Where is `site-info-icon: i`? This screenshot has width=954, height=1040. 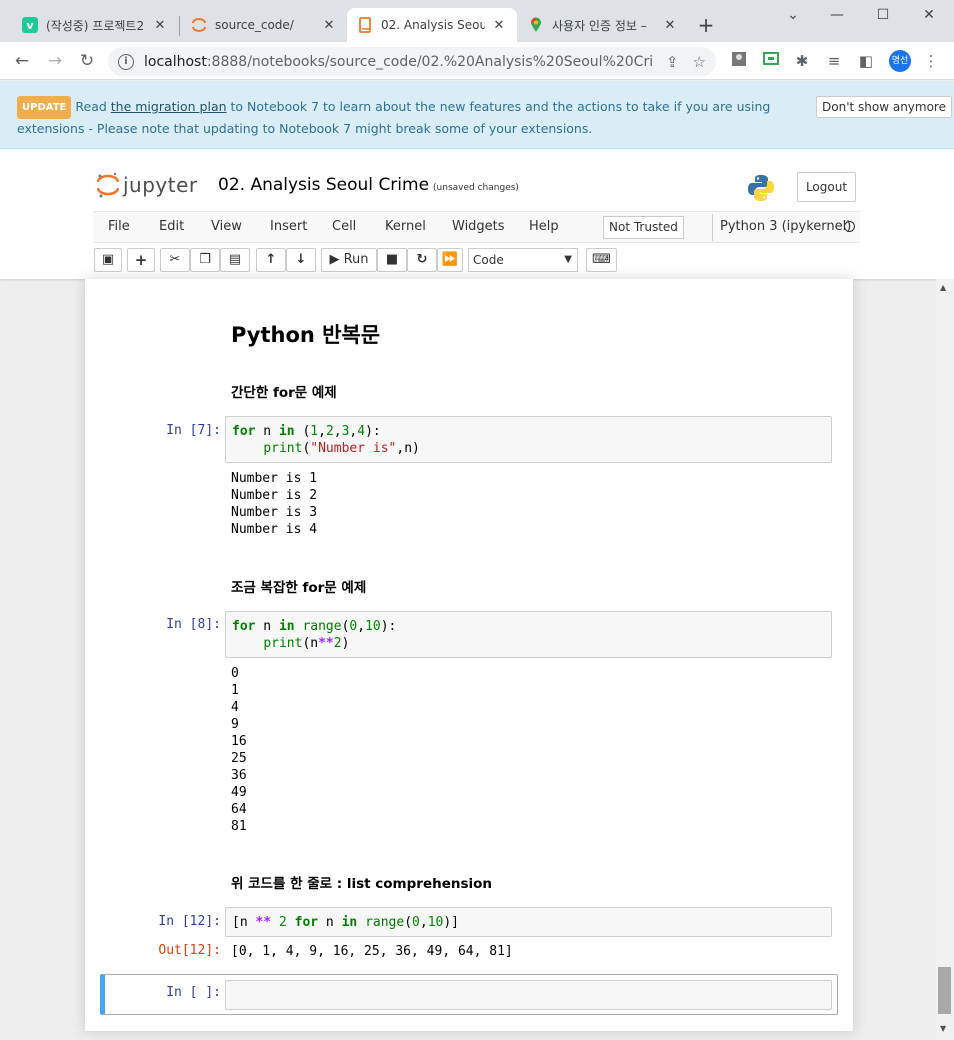 site-info-icon: i is located at coordinates (126, 61).